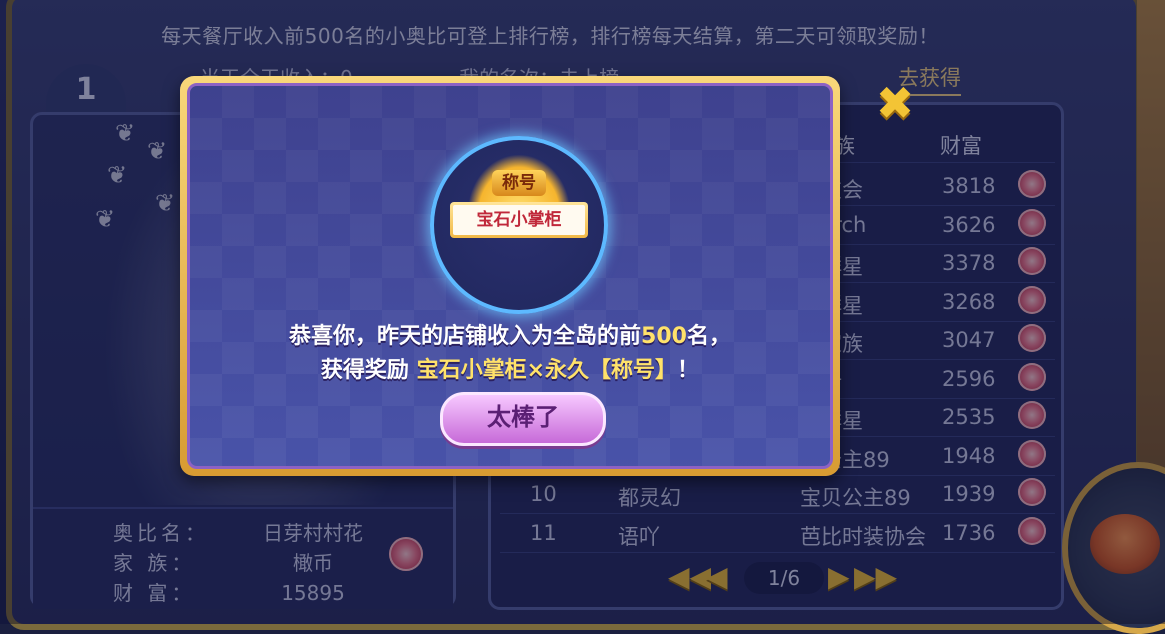  What do you see at coordinates (523, 419) in the screenshot?
I see `awesome-button: 太棒了` at bounding box center [523, 419].